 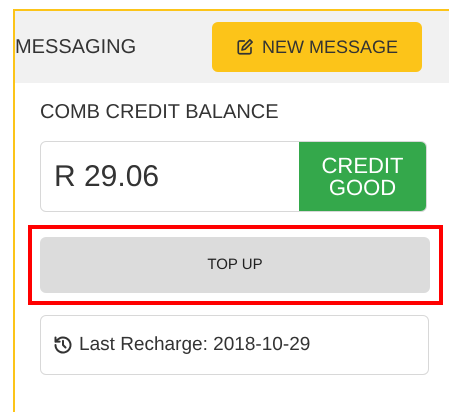 What do you see at coordinates (317, 47) in the screenshot?
I see `new-message-button: NEW MESSAGE` at bounding box center [317, 47].